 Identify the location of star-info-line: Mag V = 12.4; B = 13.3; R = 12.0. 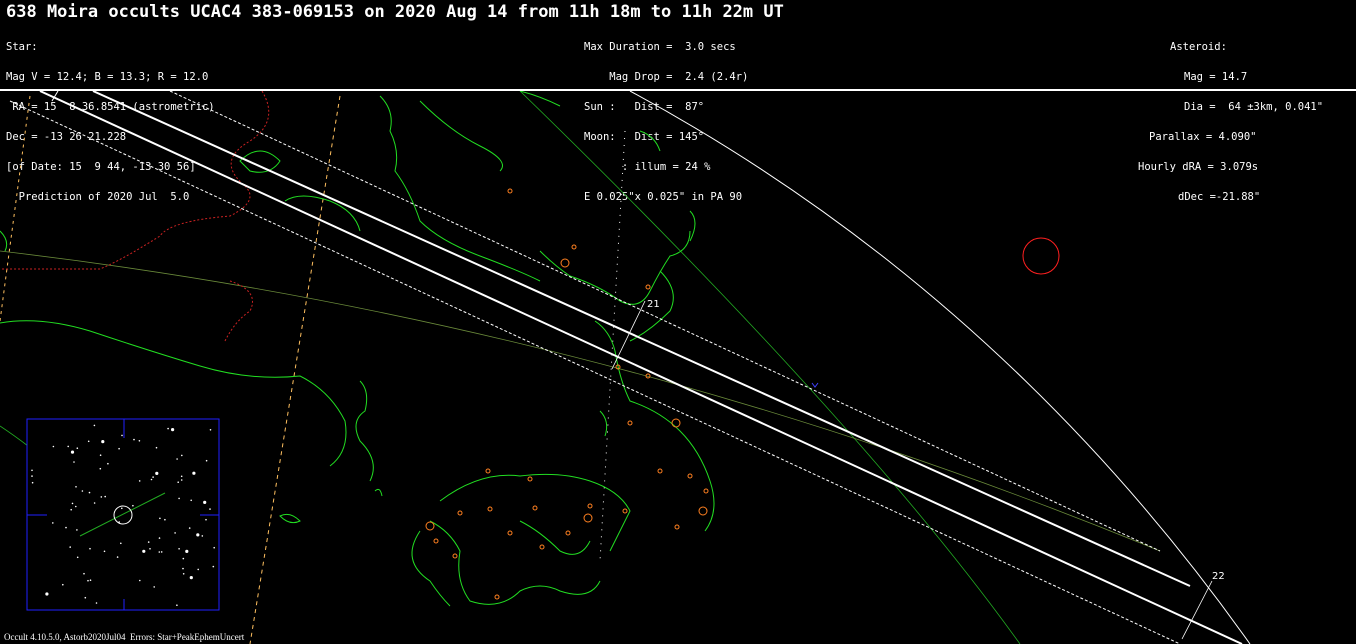
(107, 77).